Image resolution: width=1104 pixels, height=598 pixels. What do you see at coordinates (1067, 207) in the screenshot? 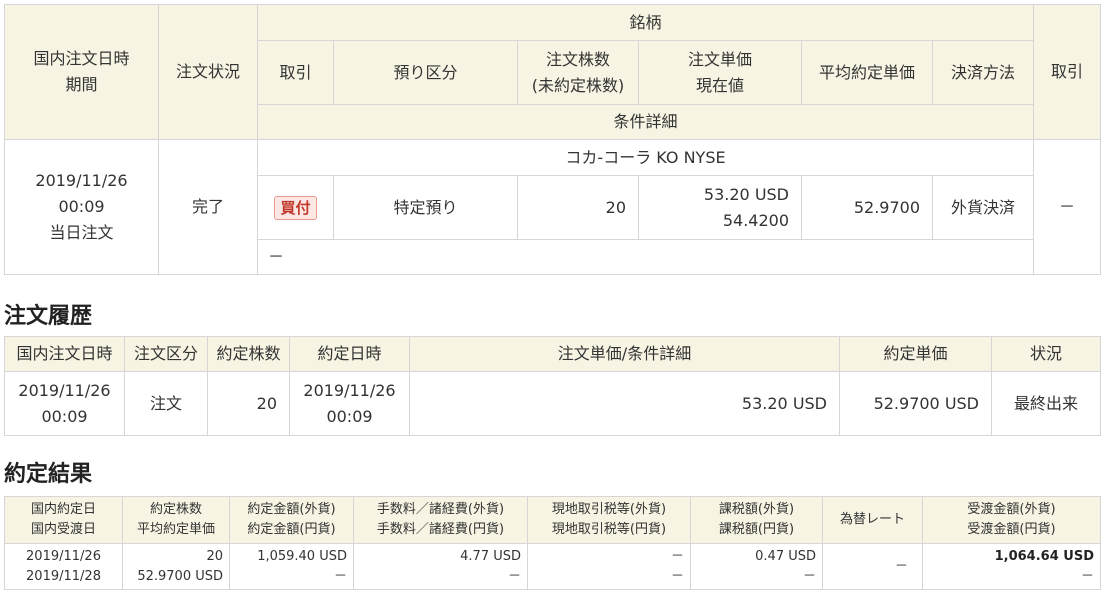
I see `order-cancel: －` at bounding box center [1067, 207].